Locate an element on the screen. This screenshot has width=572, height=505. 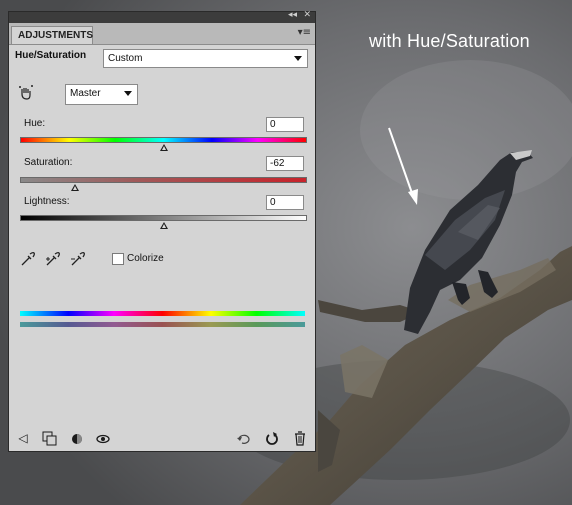
lightness-label: Lightness: is located at coordinates (47, 201).